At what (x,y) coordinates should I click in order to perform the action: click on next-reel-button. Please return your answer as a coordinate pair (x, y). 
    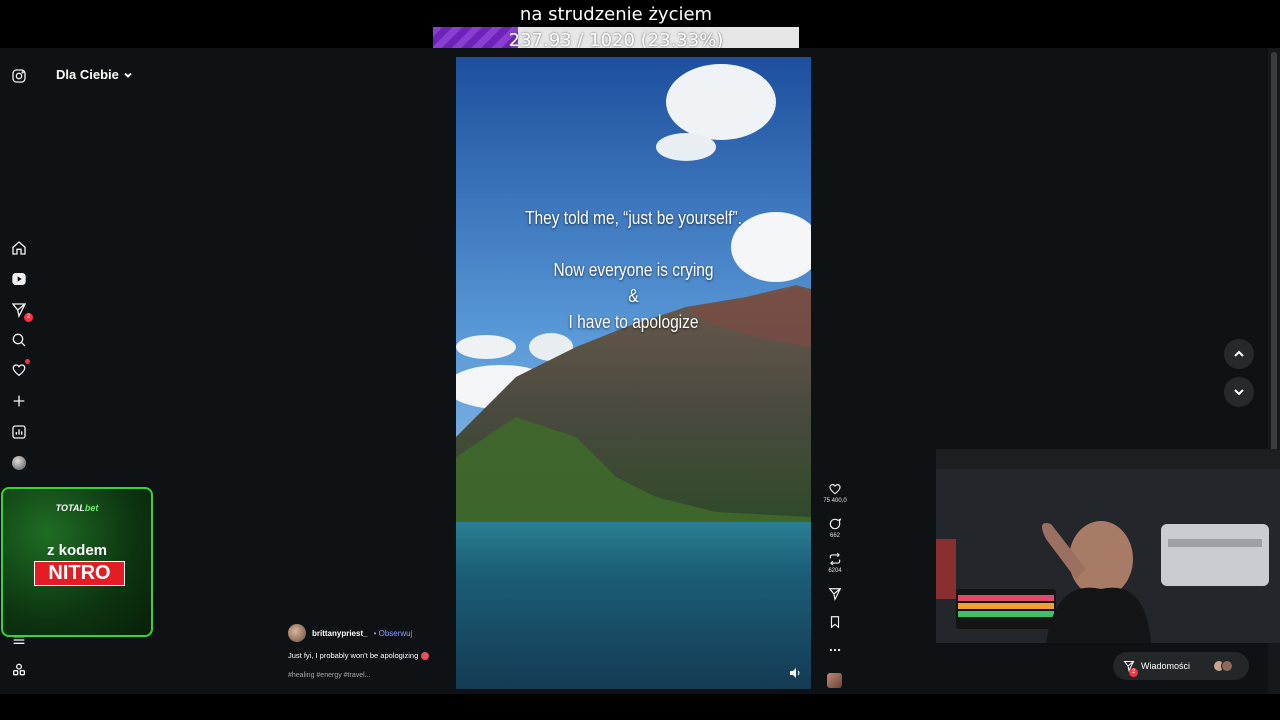
    Looking at the image, I should click on (1239, 392).